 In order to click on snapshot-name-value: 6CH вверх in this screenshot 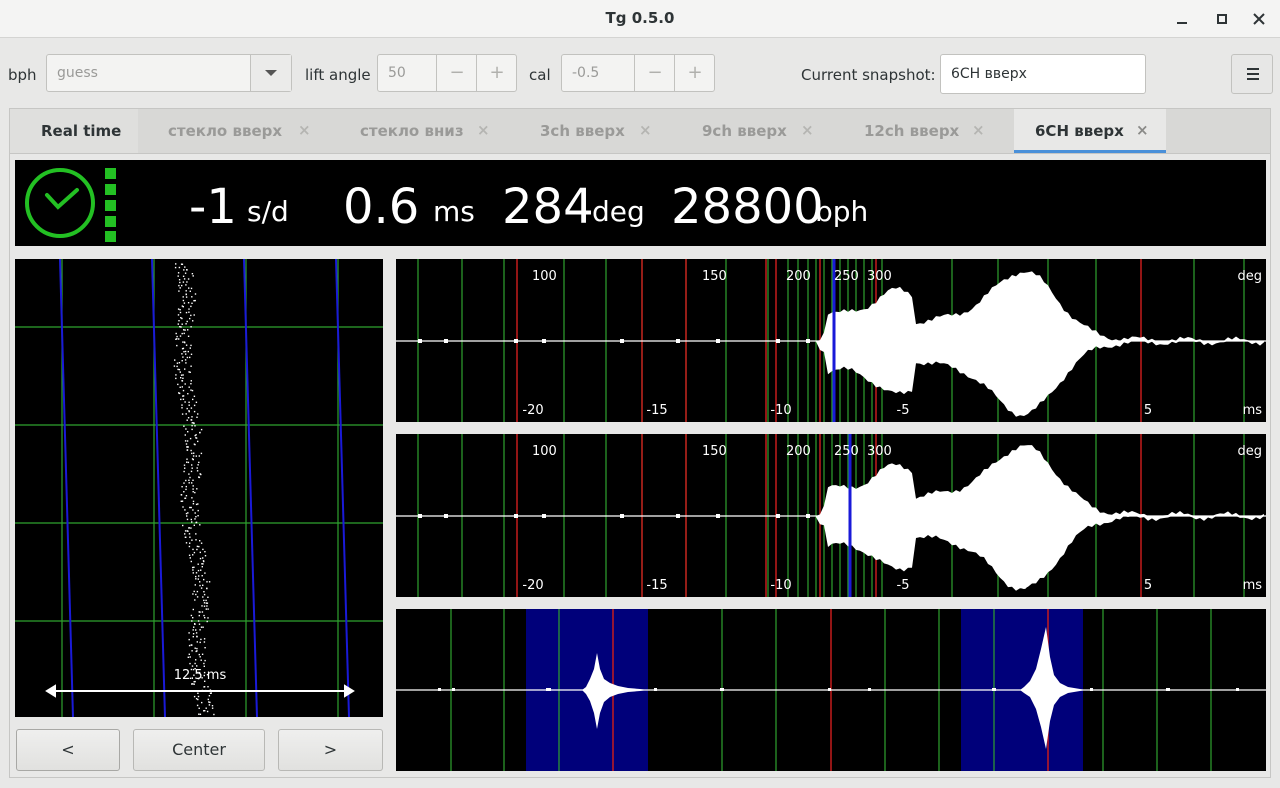, I will do `click(989, 74)`.